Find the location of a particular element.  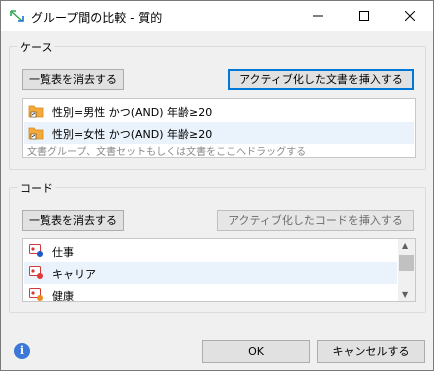

maximize-button is located at coordinates (364, 16).